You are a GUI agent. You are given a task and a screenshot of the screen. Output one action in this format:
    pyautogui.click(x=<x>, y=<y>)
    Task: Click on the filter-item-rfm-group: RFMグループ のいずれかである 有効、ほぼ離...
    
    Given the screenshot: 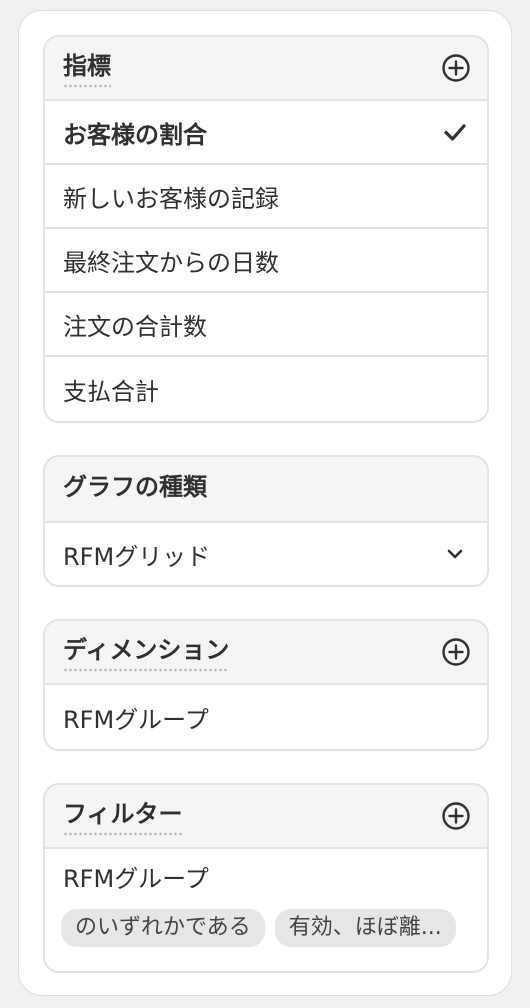 What is the action you would take?
    pyautogui.click(x=266, y=898)
    